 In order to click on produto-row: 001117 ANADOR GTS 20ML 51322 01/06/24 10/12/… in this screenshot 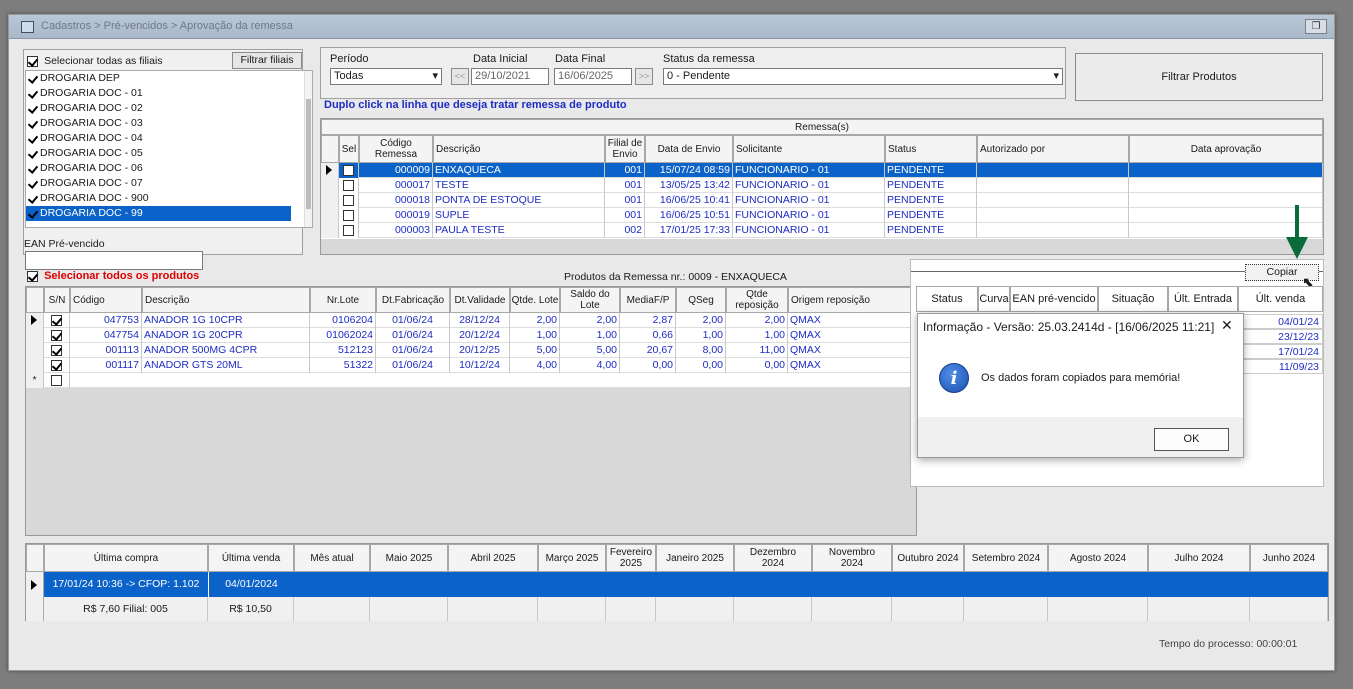, I will do `click(471, 365)`.